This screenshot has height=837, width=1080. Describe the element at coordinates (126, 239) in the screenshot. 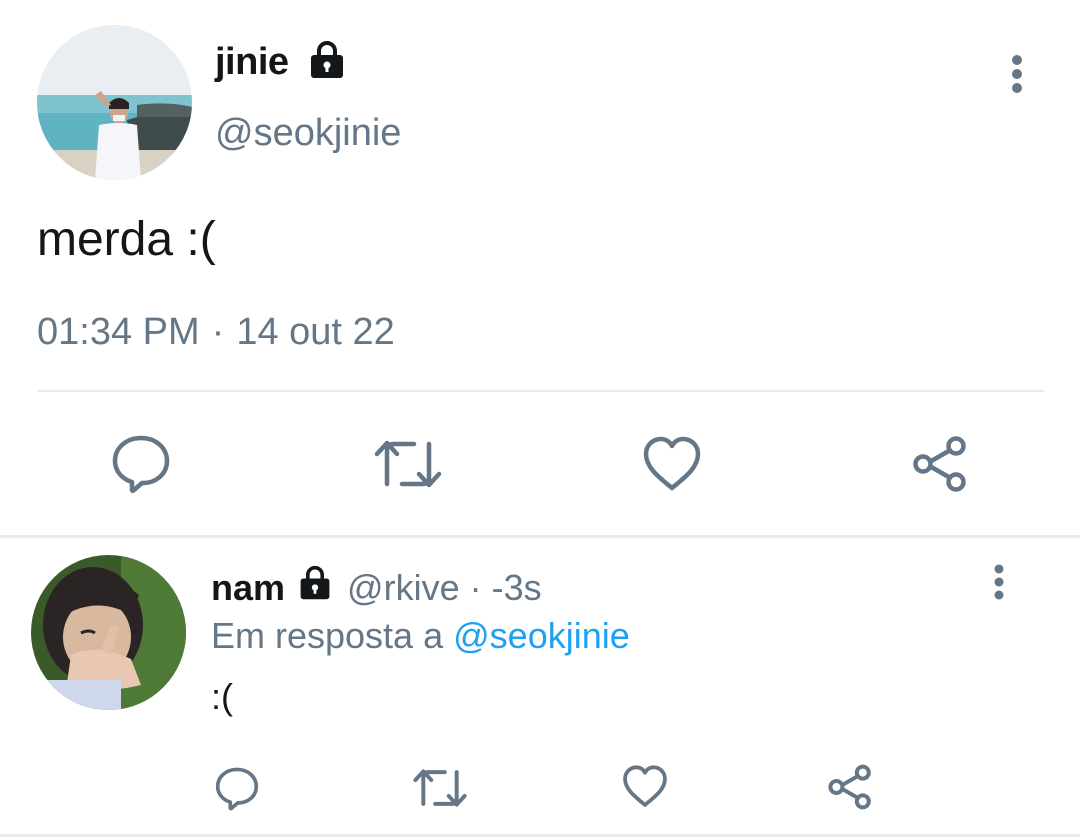

I see `tweet-text: merda :(` at that location.